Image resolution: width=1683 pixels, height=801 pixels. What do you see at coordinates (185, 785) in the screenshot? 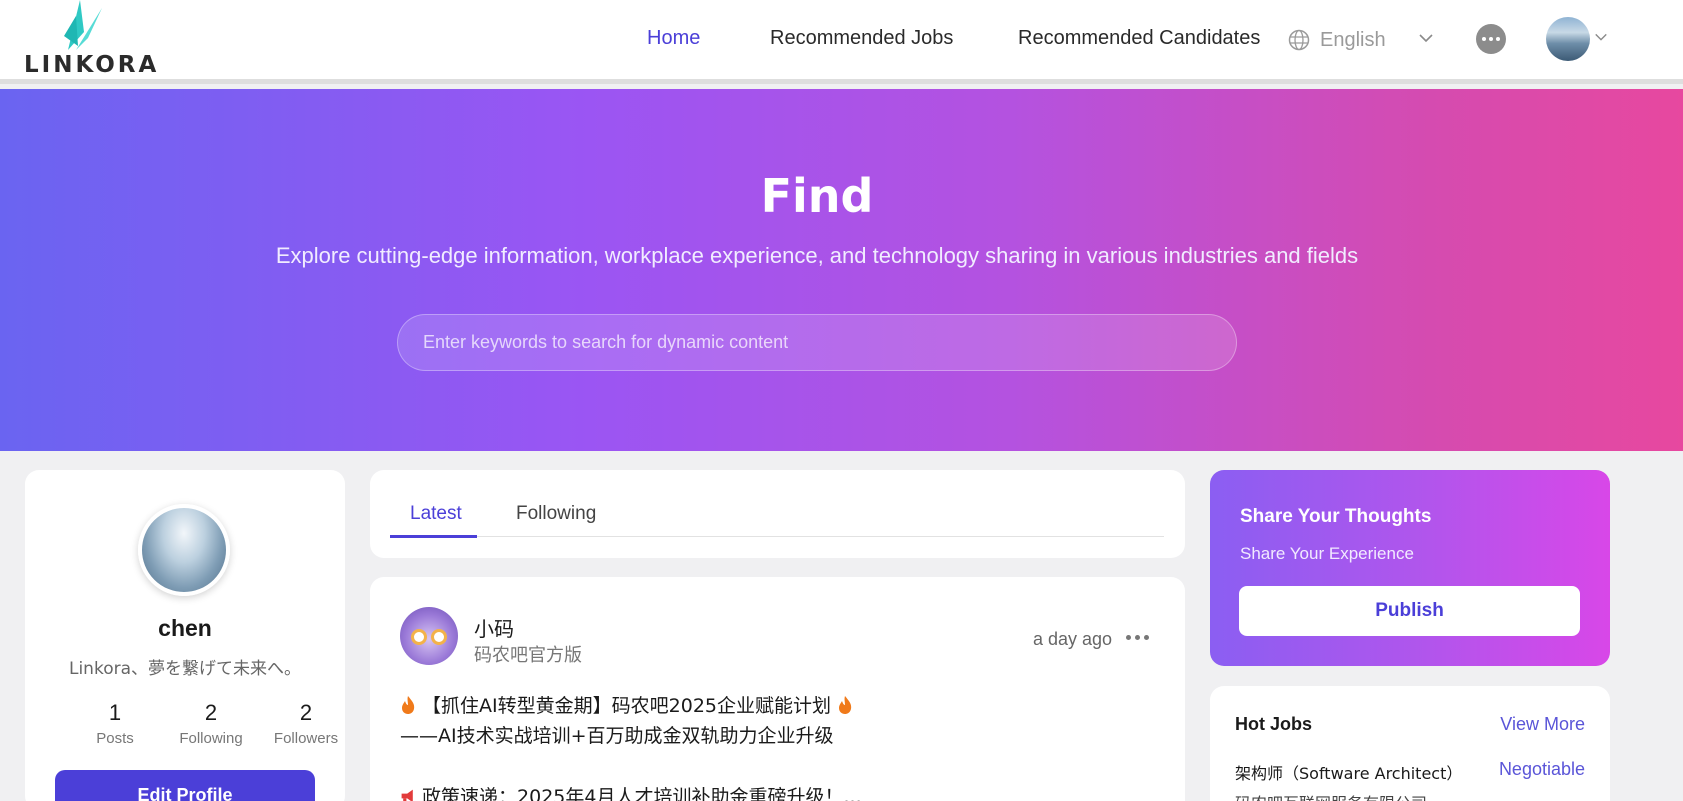
I see `edit-profile-button: Edit Profile` at bounding box center [185, 785].